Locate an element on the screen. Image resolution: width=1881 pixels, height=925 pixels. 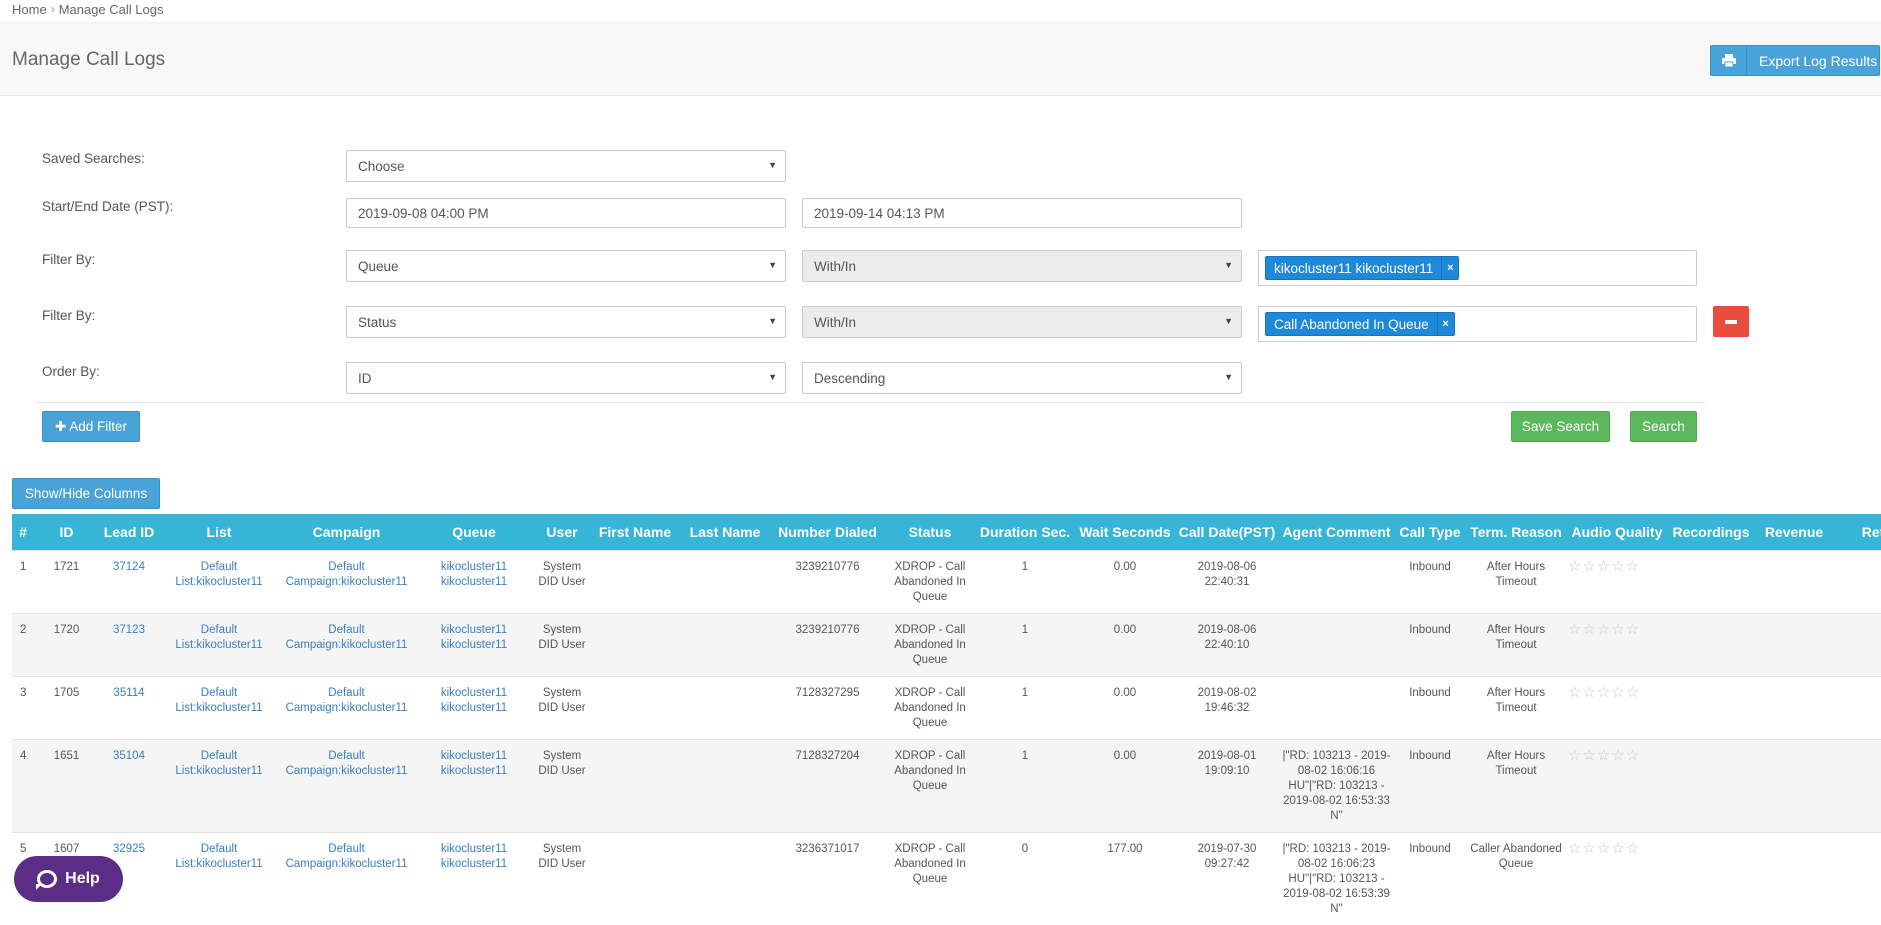
filter-field-select-1: Queue is located at coordinates (566, 266).